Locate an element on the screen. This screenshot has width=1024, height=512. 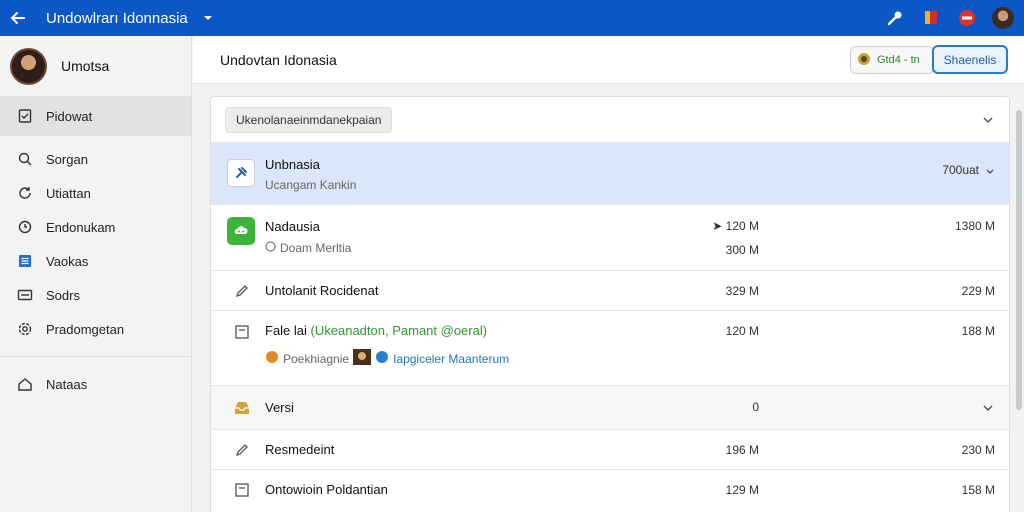
tag-link: Iapgiceler Maanterum is located at coordinates (451, 359).